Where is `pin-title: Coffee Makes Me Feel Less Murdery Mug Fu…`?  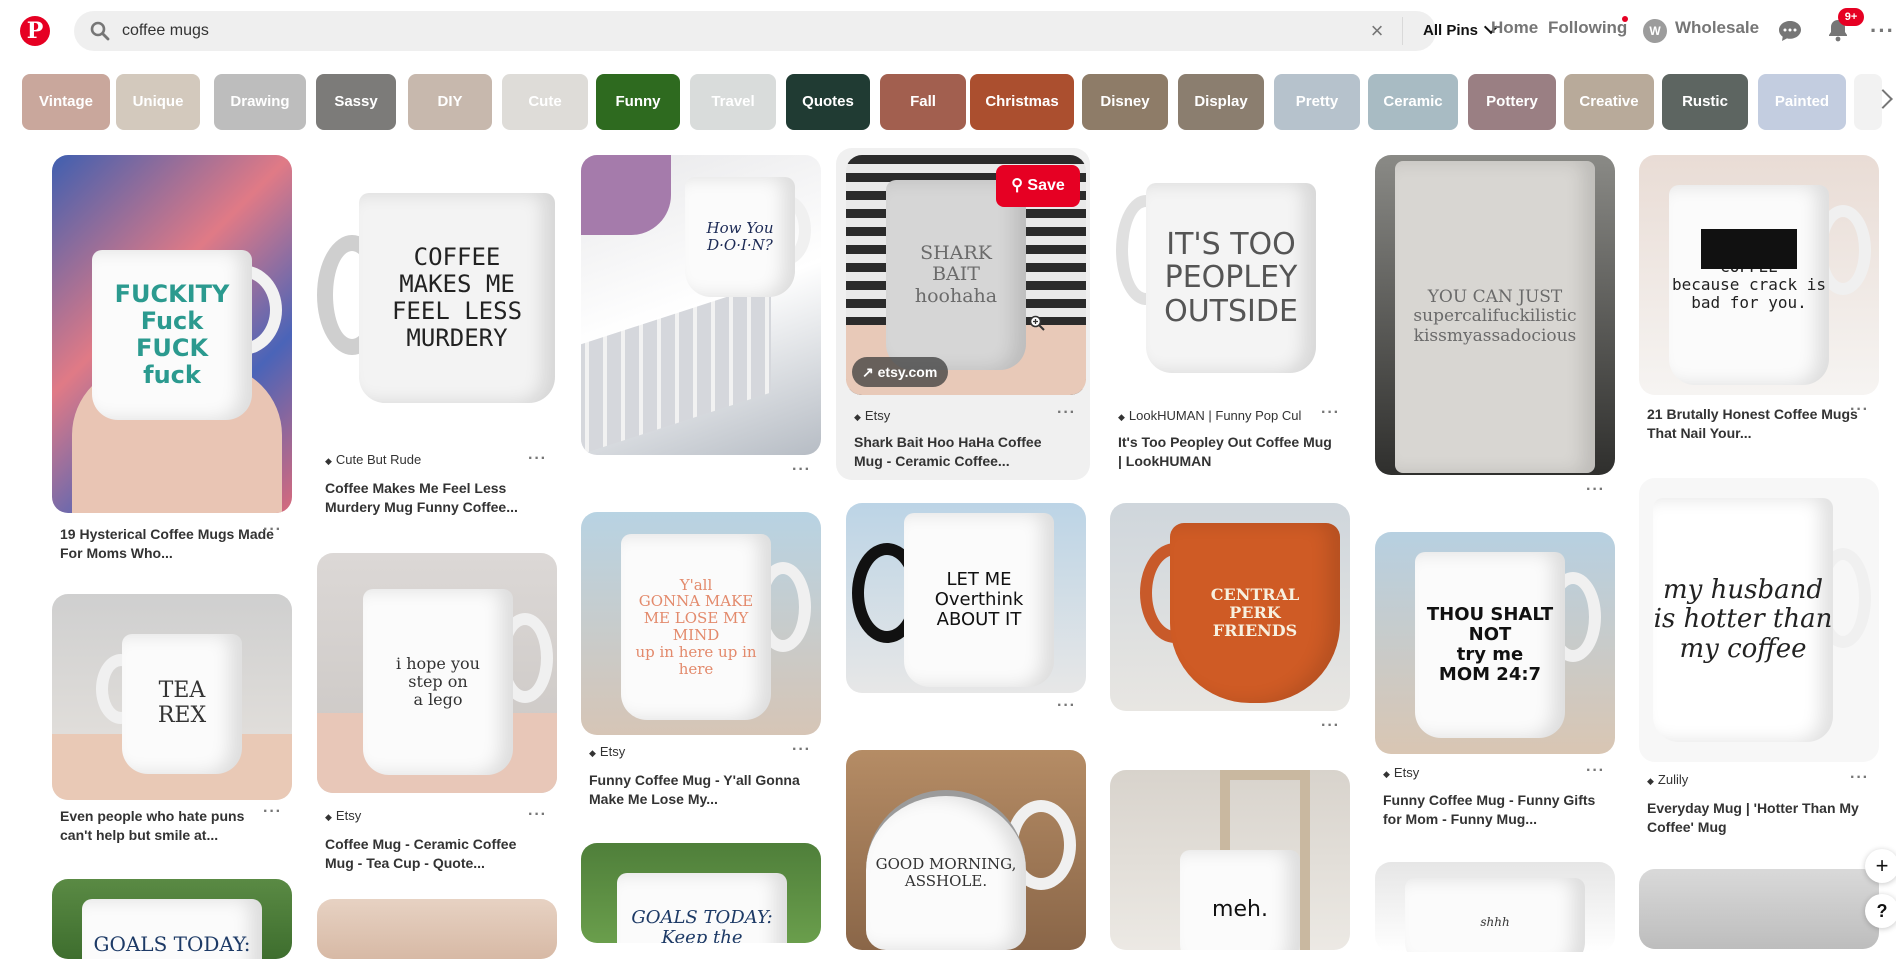 pin-title: Coffee Makes Me Feel Less Murdery Mug Fu… is located at coordinates (435, 498).